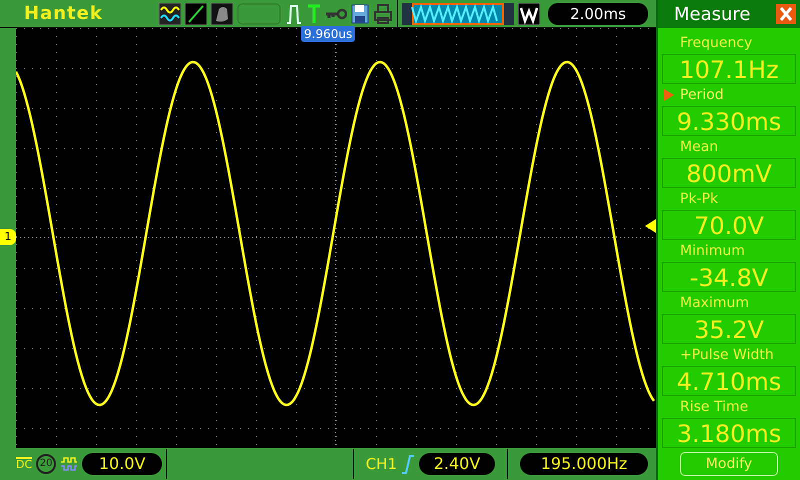 This screenshot has height=480, width=800. I want to click on line-icon, so click(196, 13).